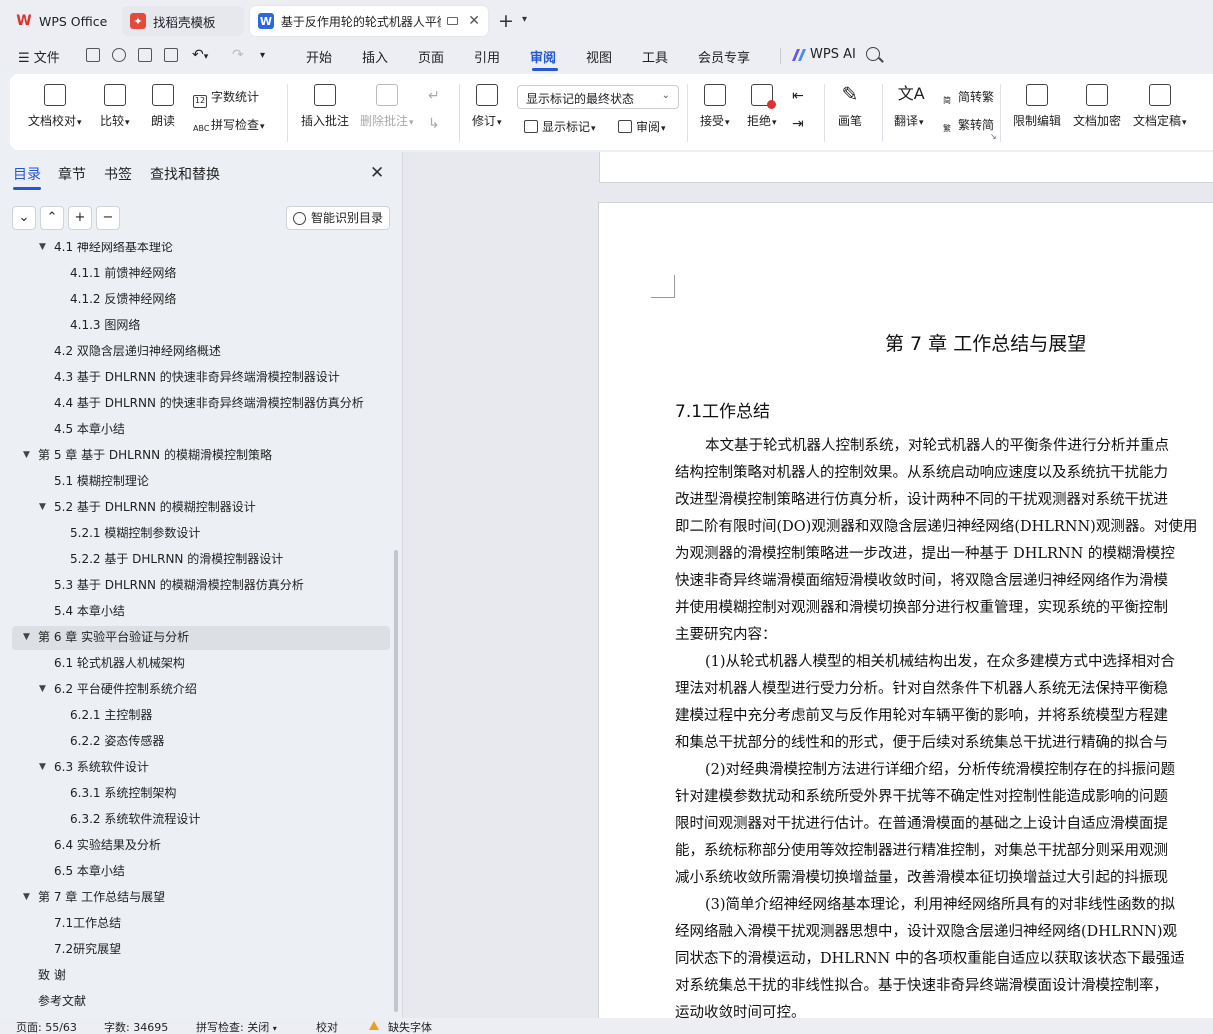 The height and width of the screenshot is (1034, 1213). What do you see at coordinates (833, 54) in the screenshot?
I see `menu-wps-ai: WPS AI` at bounding box center [833, 54].